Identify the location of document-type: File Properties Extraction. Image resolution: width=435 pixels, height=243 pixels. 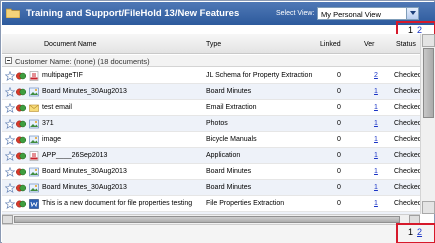
(245, 203).